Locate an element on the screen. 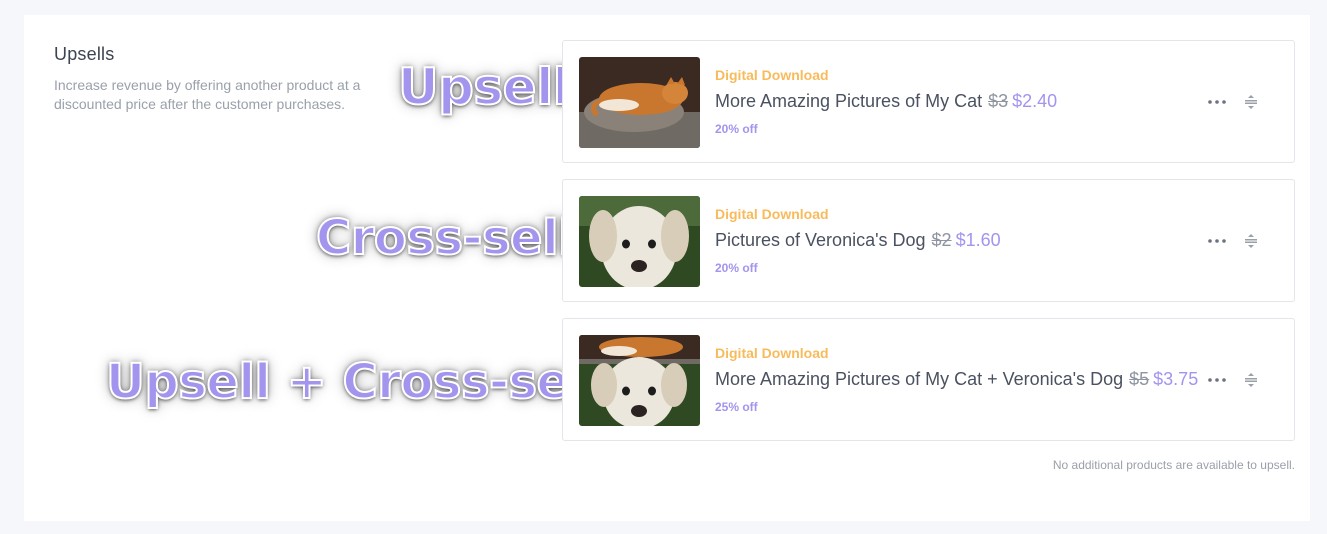 Image resolution: width=1327 pixels, height=534 pixels. discounted-price: $1.60 is located at coordinates (978, 240).